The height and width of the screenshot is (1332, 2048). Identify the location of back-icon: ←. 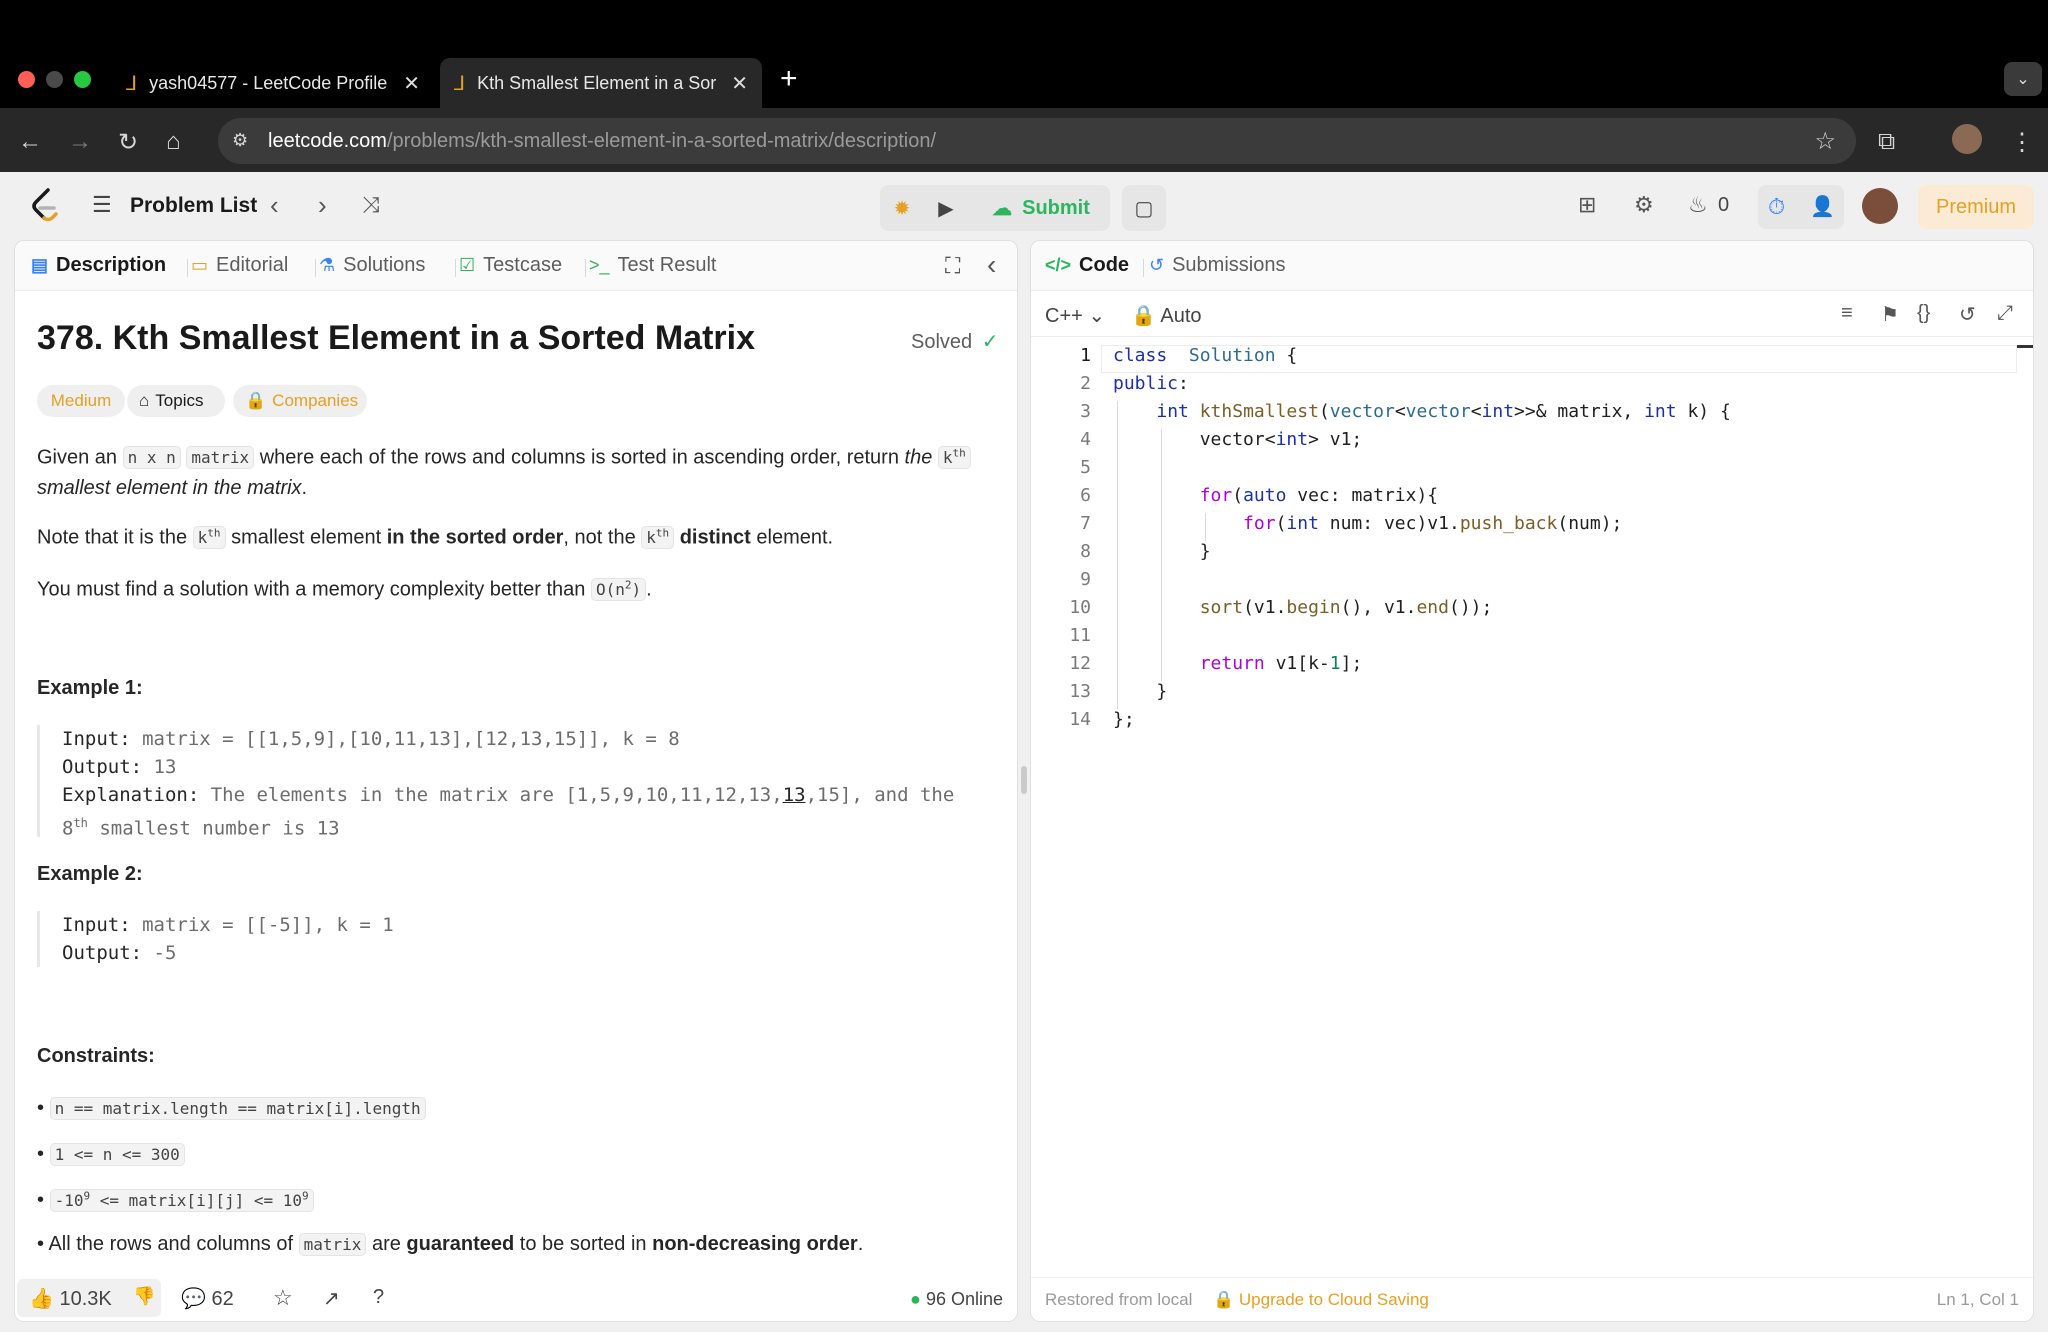
(30, 142).